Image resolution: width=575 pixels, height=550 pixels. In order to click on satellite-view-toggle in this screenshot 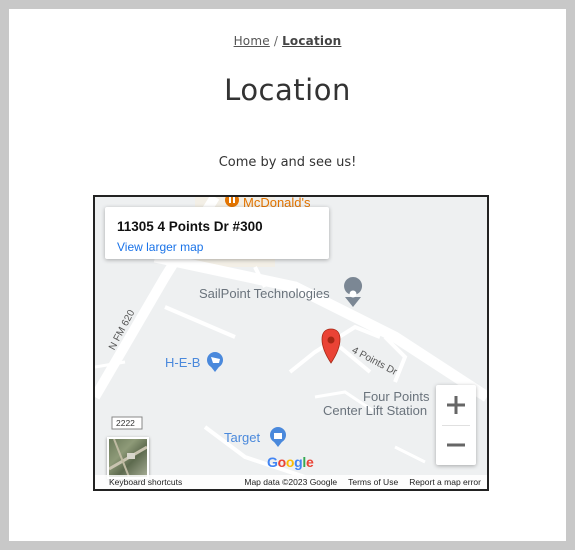, I will do `click(128, 458)`.